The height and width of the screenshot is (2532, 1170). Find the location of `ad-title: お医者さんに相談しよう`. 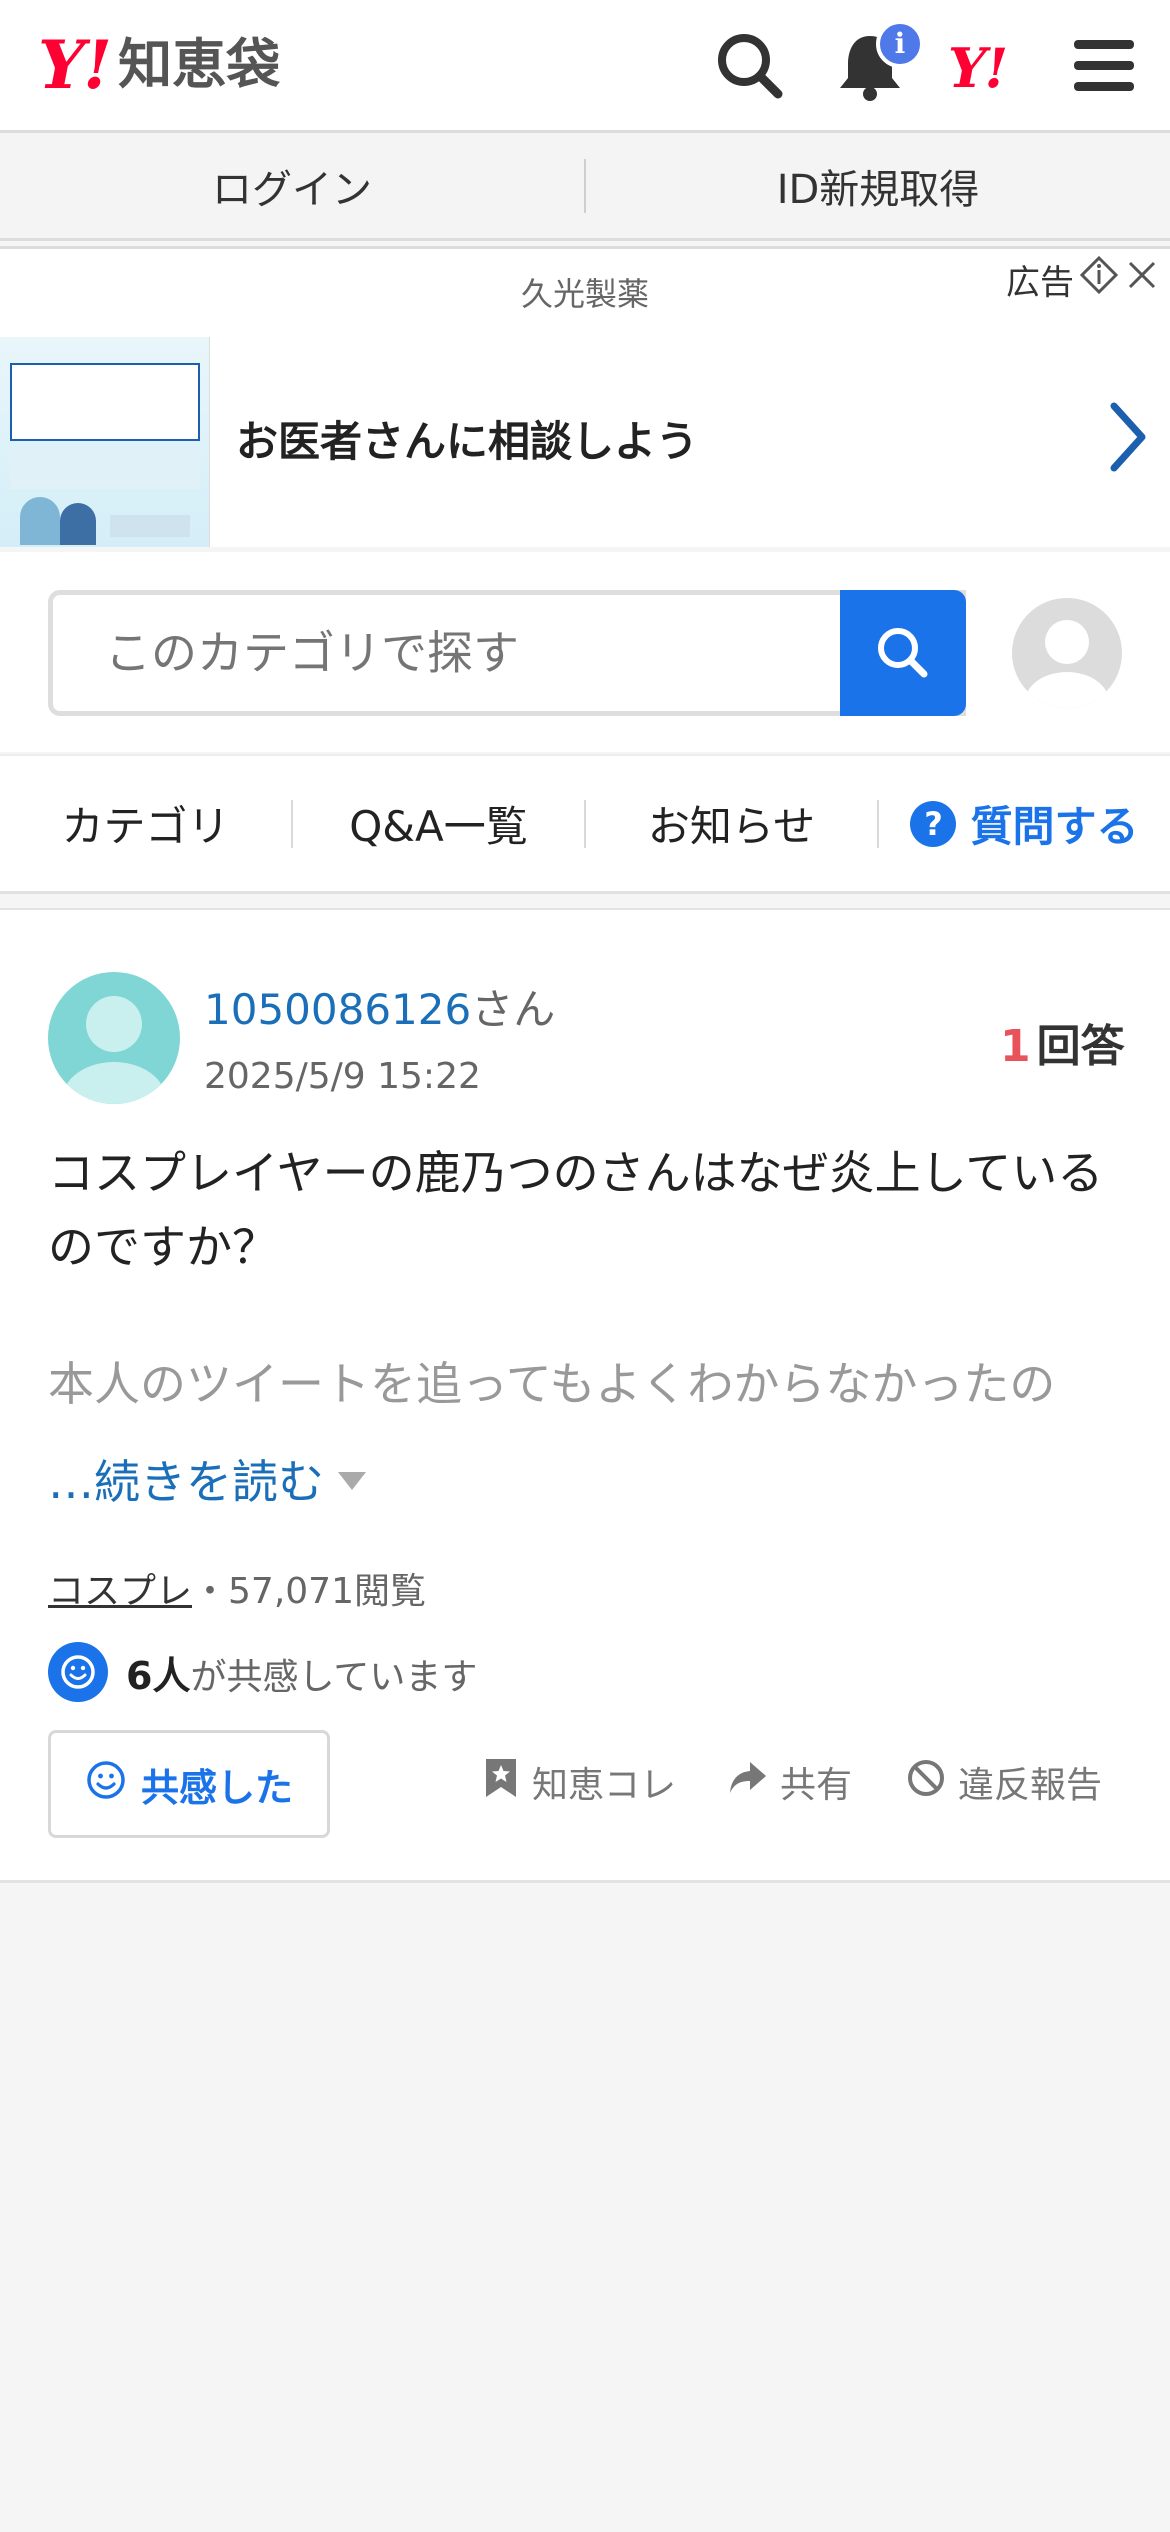

ad-title: お医者さんに相談しよう is located at coordinates (467, 442).